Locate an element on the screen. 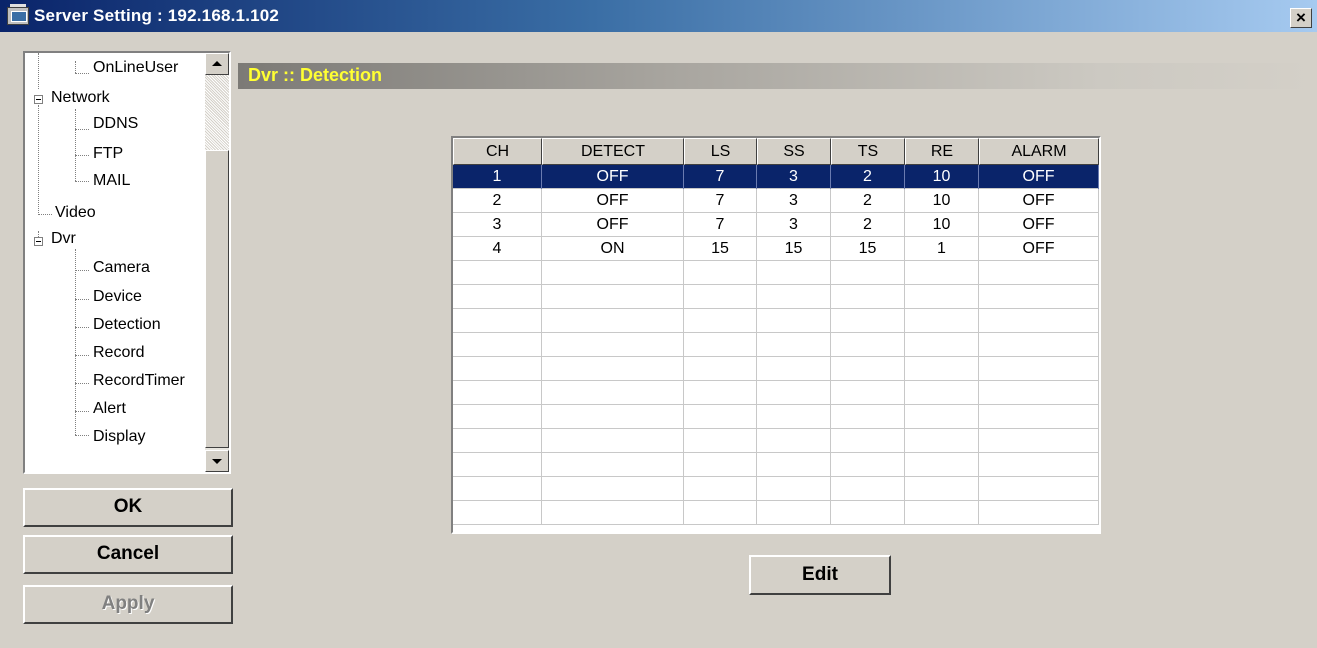 Image resolution: width=1317 pixels, height=648 pixels. table-row: 4 ON 15 15 15 1 OFF is located at coordinates (776, 249).